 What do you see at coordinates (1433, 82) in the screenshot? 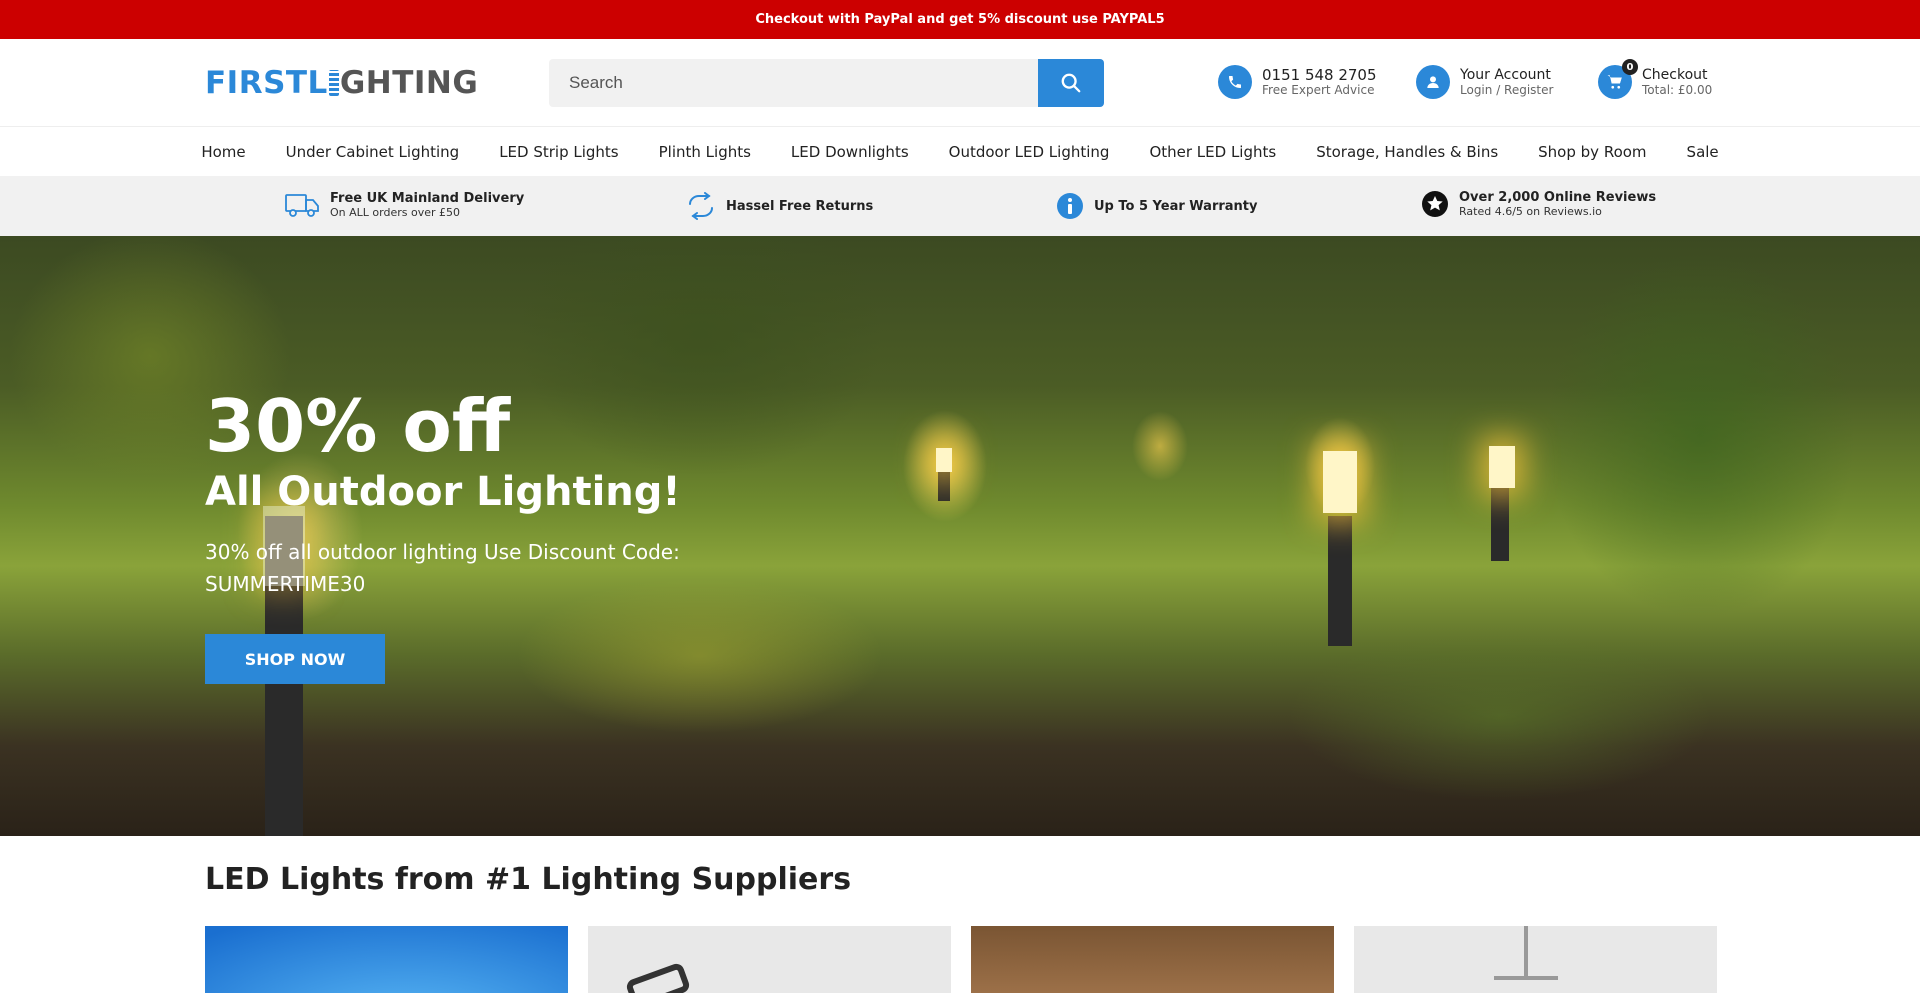
I see `user-icon` at bounding box center [1433, 82].